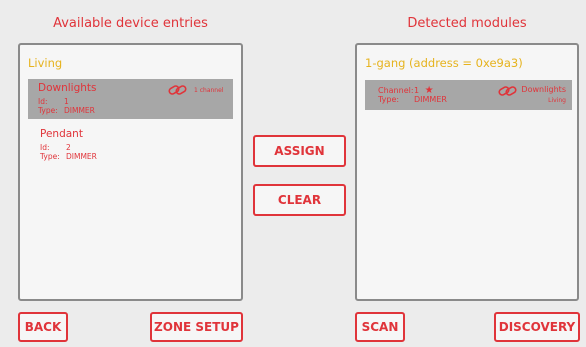 The height and width of the screenshot is (347, 586). I want to click on channel-count: 1 channel, so click(209, 90).